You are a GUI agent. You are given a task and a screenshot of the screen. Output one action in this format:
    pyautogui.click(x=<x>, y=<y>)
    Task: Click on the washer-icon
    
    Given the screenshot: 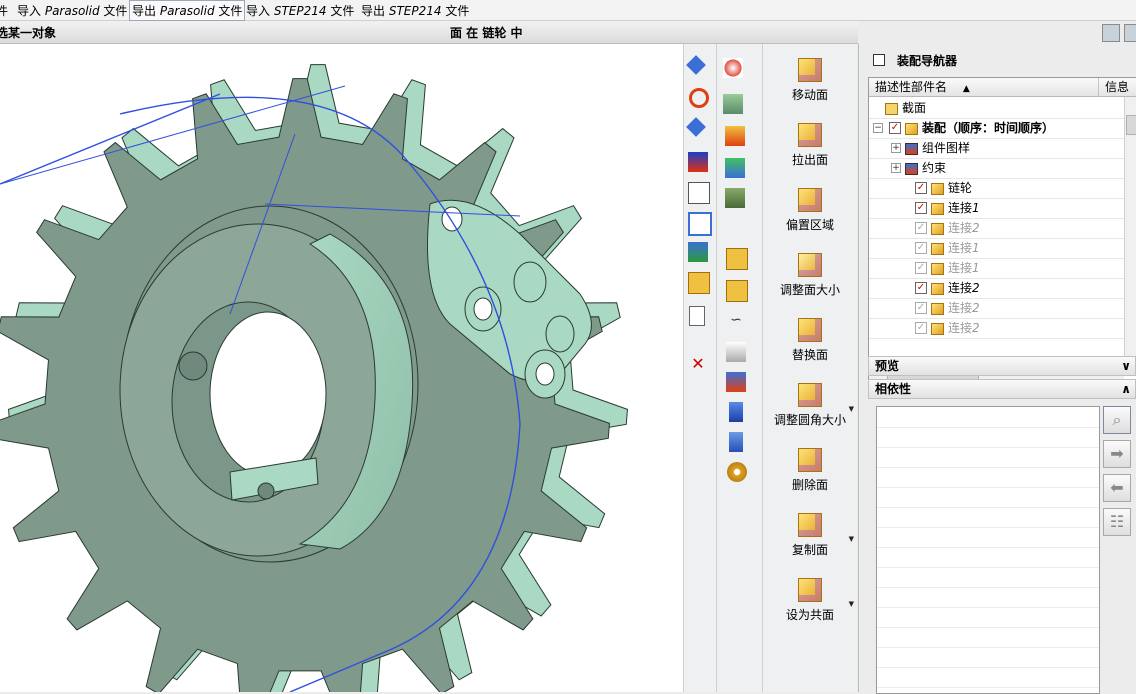 What is the action you would take?
    pyautogui.click(x=737, y=472)
    